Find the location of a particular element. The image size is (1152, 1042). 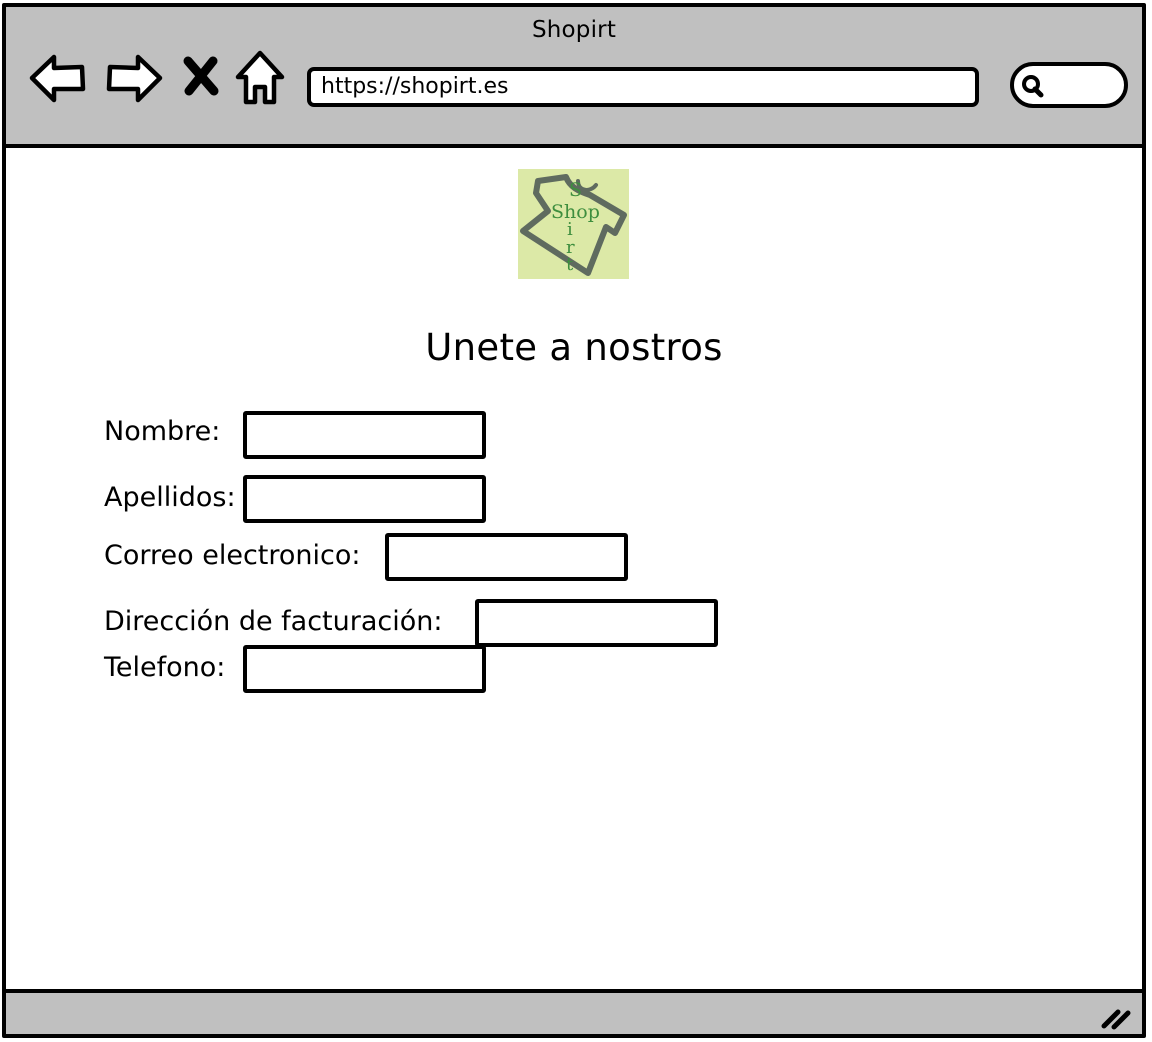

nombre-label: Nombre: is located at coordinates (162, 431).